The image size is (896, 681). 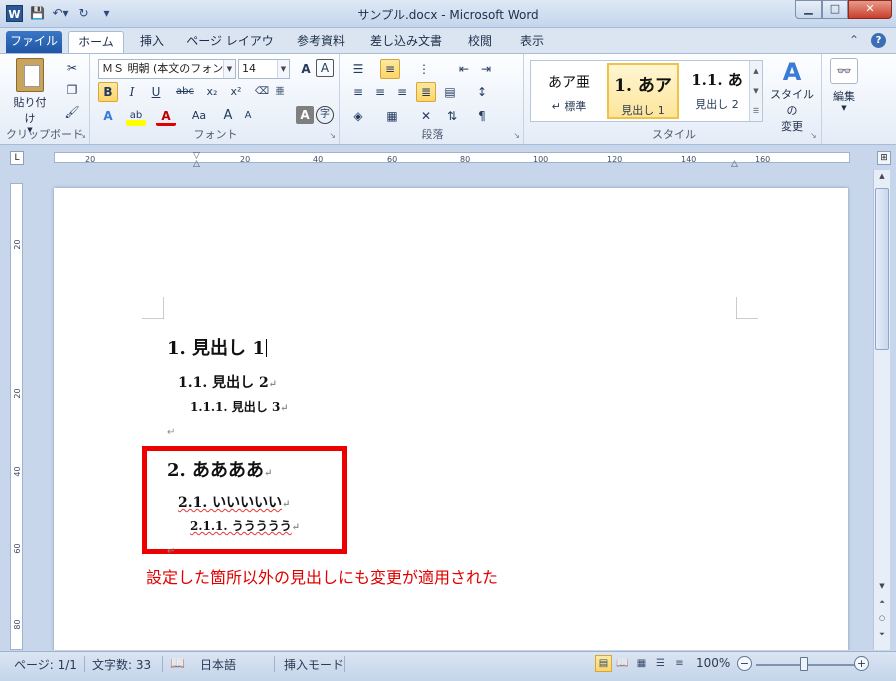 I want to click on italic-button: I, so click(x=132, y=92).